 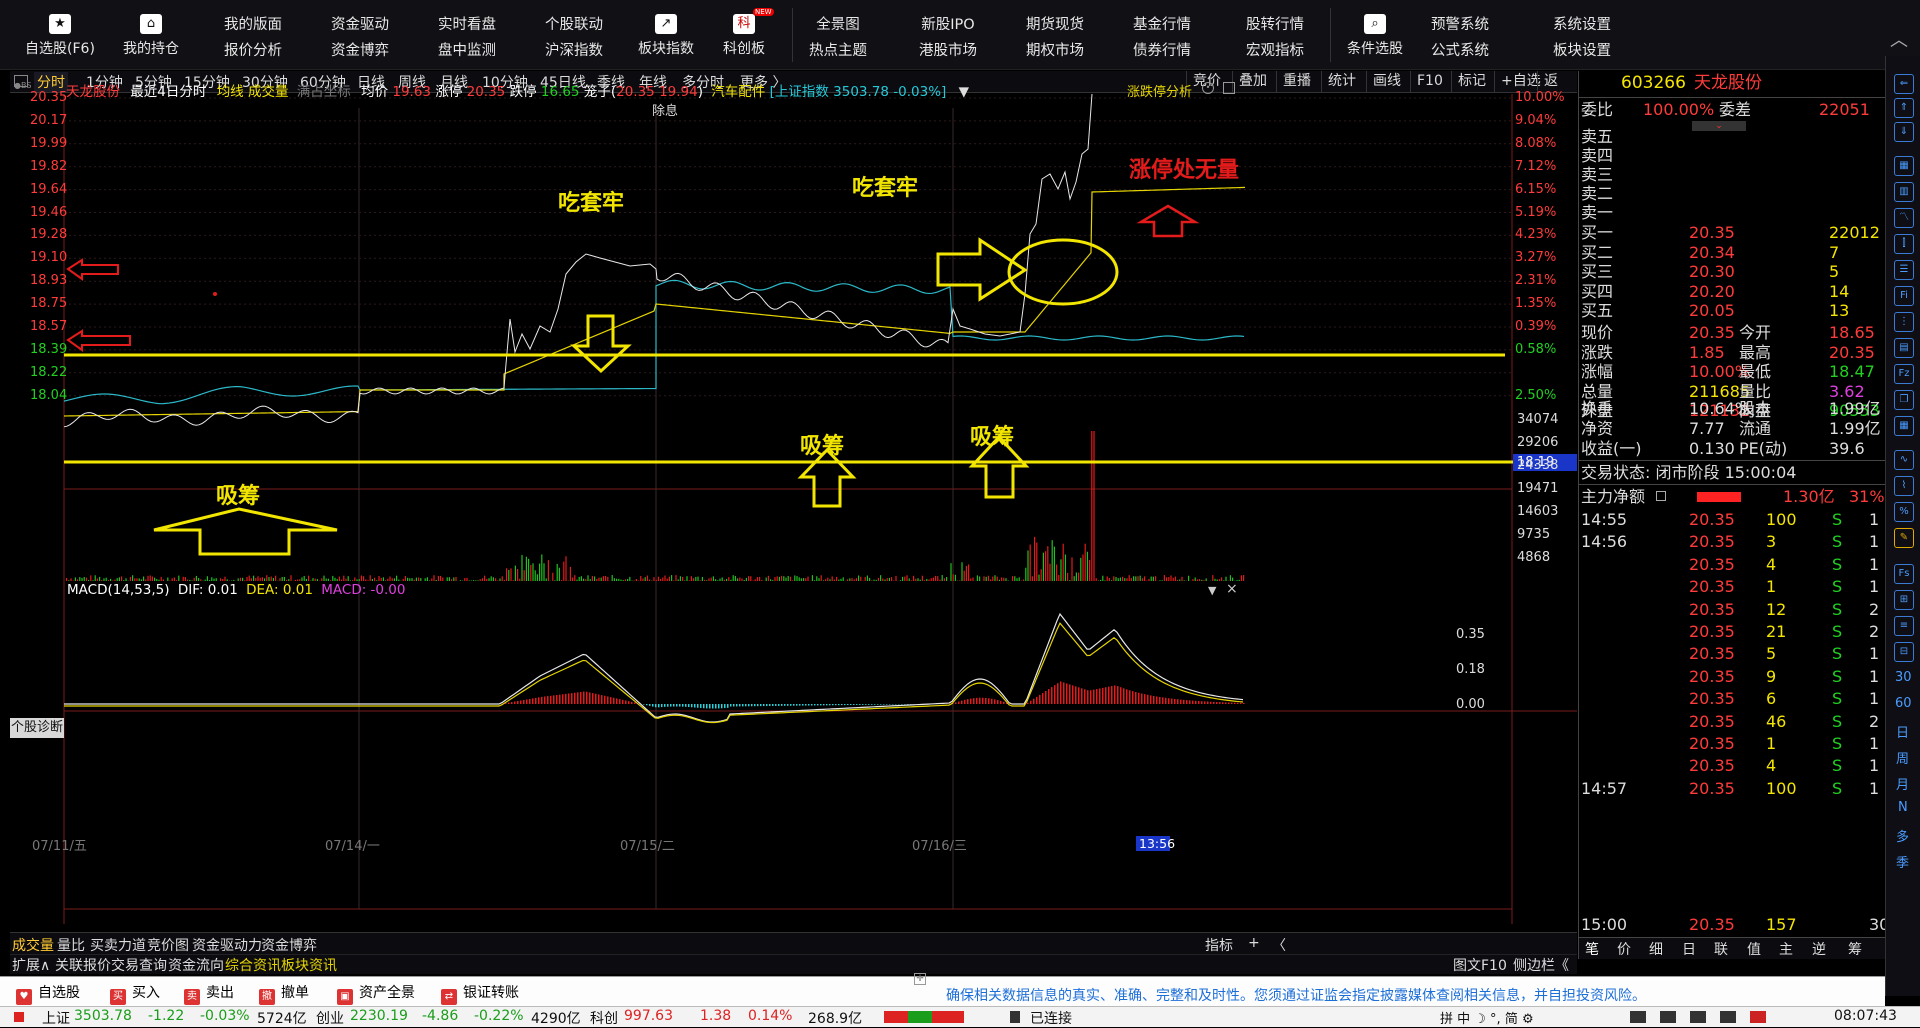 What do you see at coordinates (1902, 861) in the screenshot?
I see `period-quarter: 季` at bounding box center [1902, 861].